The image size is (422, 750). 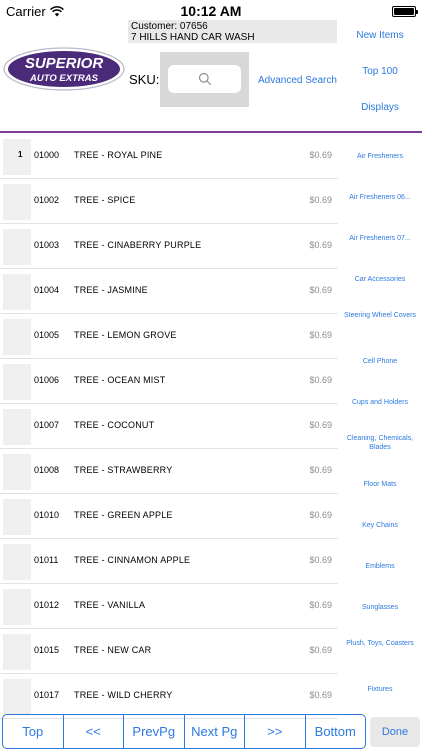 I want to click on status-bar: Carrier 10:12 AM, so click(x=211, y=11).